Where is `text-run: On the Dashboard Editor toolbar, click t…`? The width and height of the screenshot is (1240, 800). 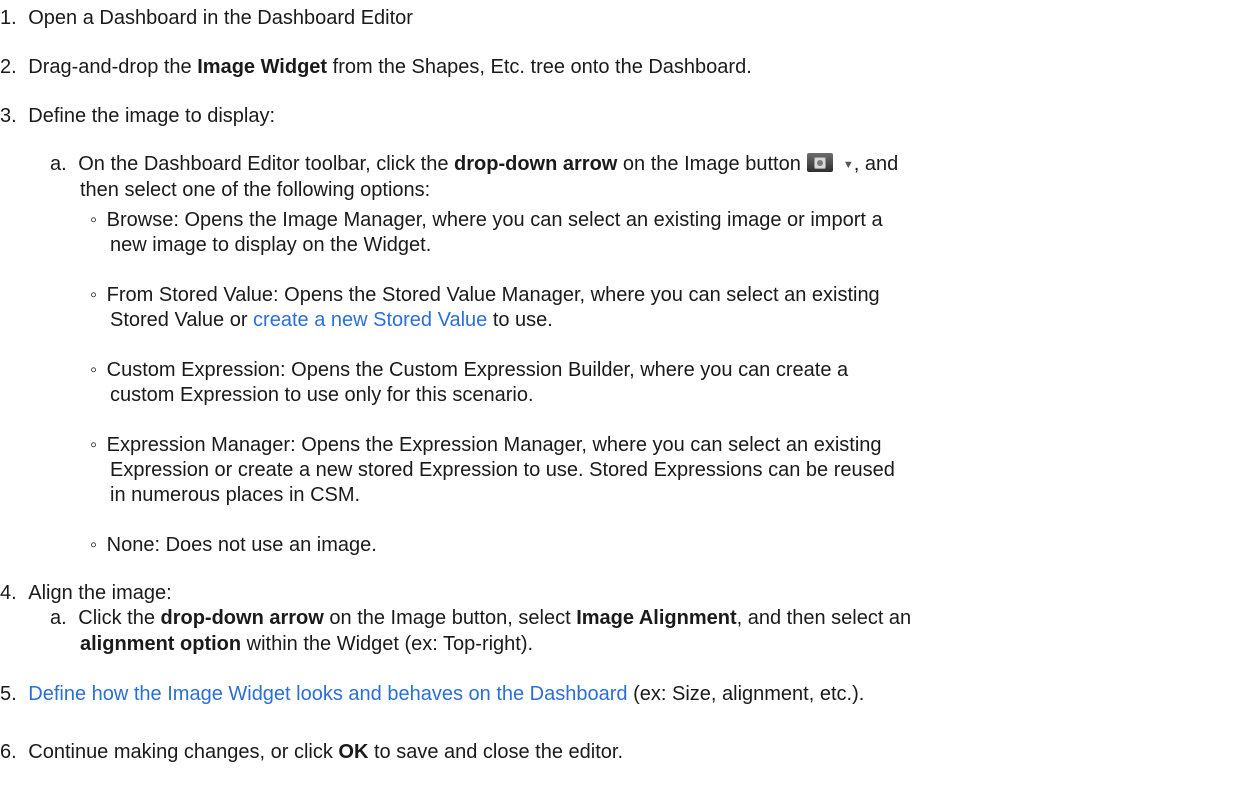
text-run: On the Dashboard Editor toolbar, click t… is located at coordinates (266, 164).